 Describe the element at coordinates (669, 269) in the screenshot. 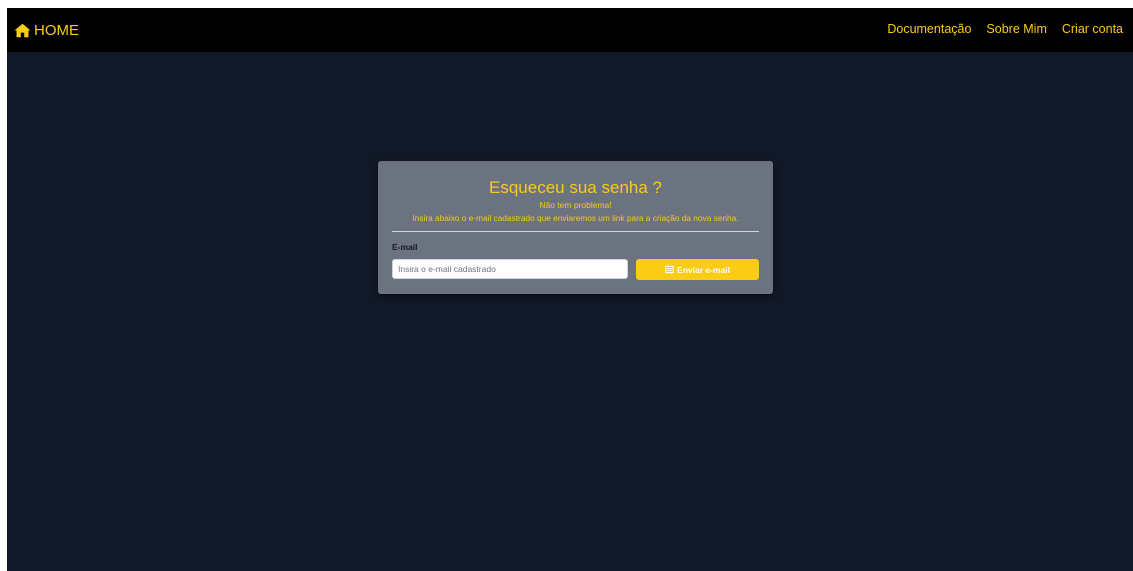

I see `mail-icon` at that location.